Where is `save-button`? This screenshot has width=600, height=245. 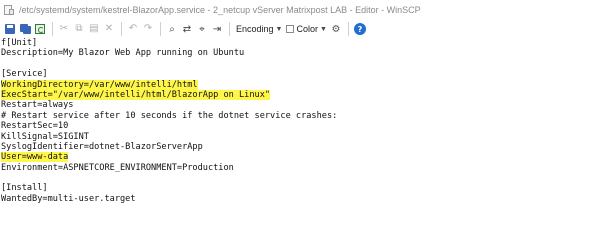 save-button is located at coordinates (10, 29).